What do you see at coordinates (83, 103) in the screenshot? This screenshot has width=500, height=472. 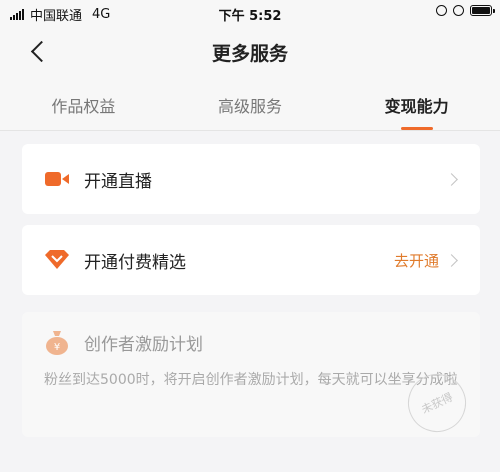 I see `tab-works-rights: 作品权益` at bounding box center [83, 103].